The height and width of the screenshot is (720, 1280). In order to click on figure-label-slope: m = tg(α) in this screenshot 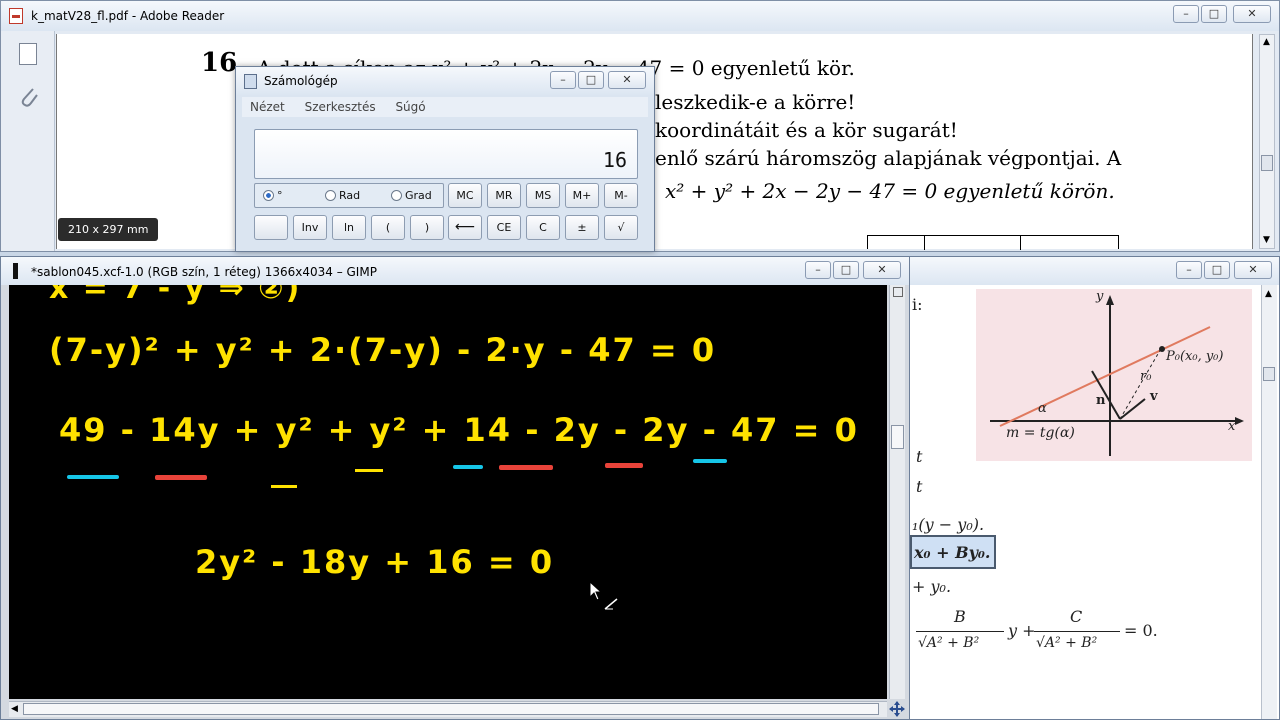, I will do `click(1040, 433)`.